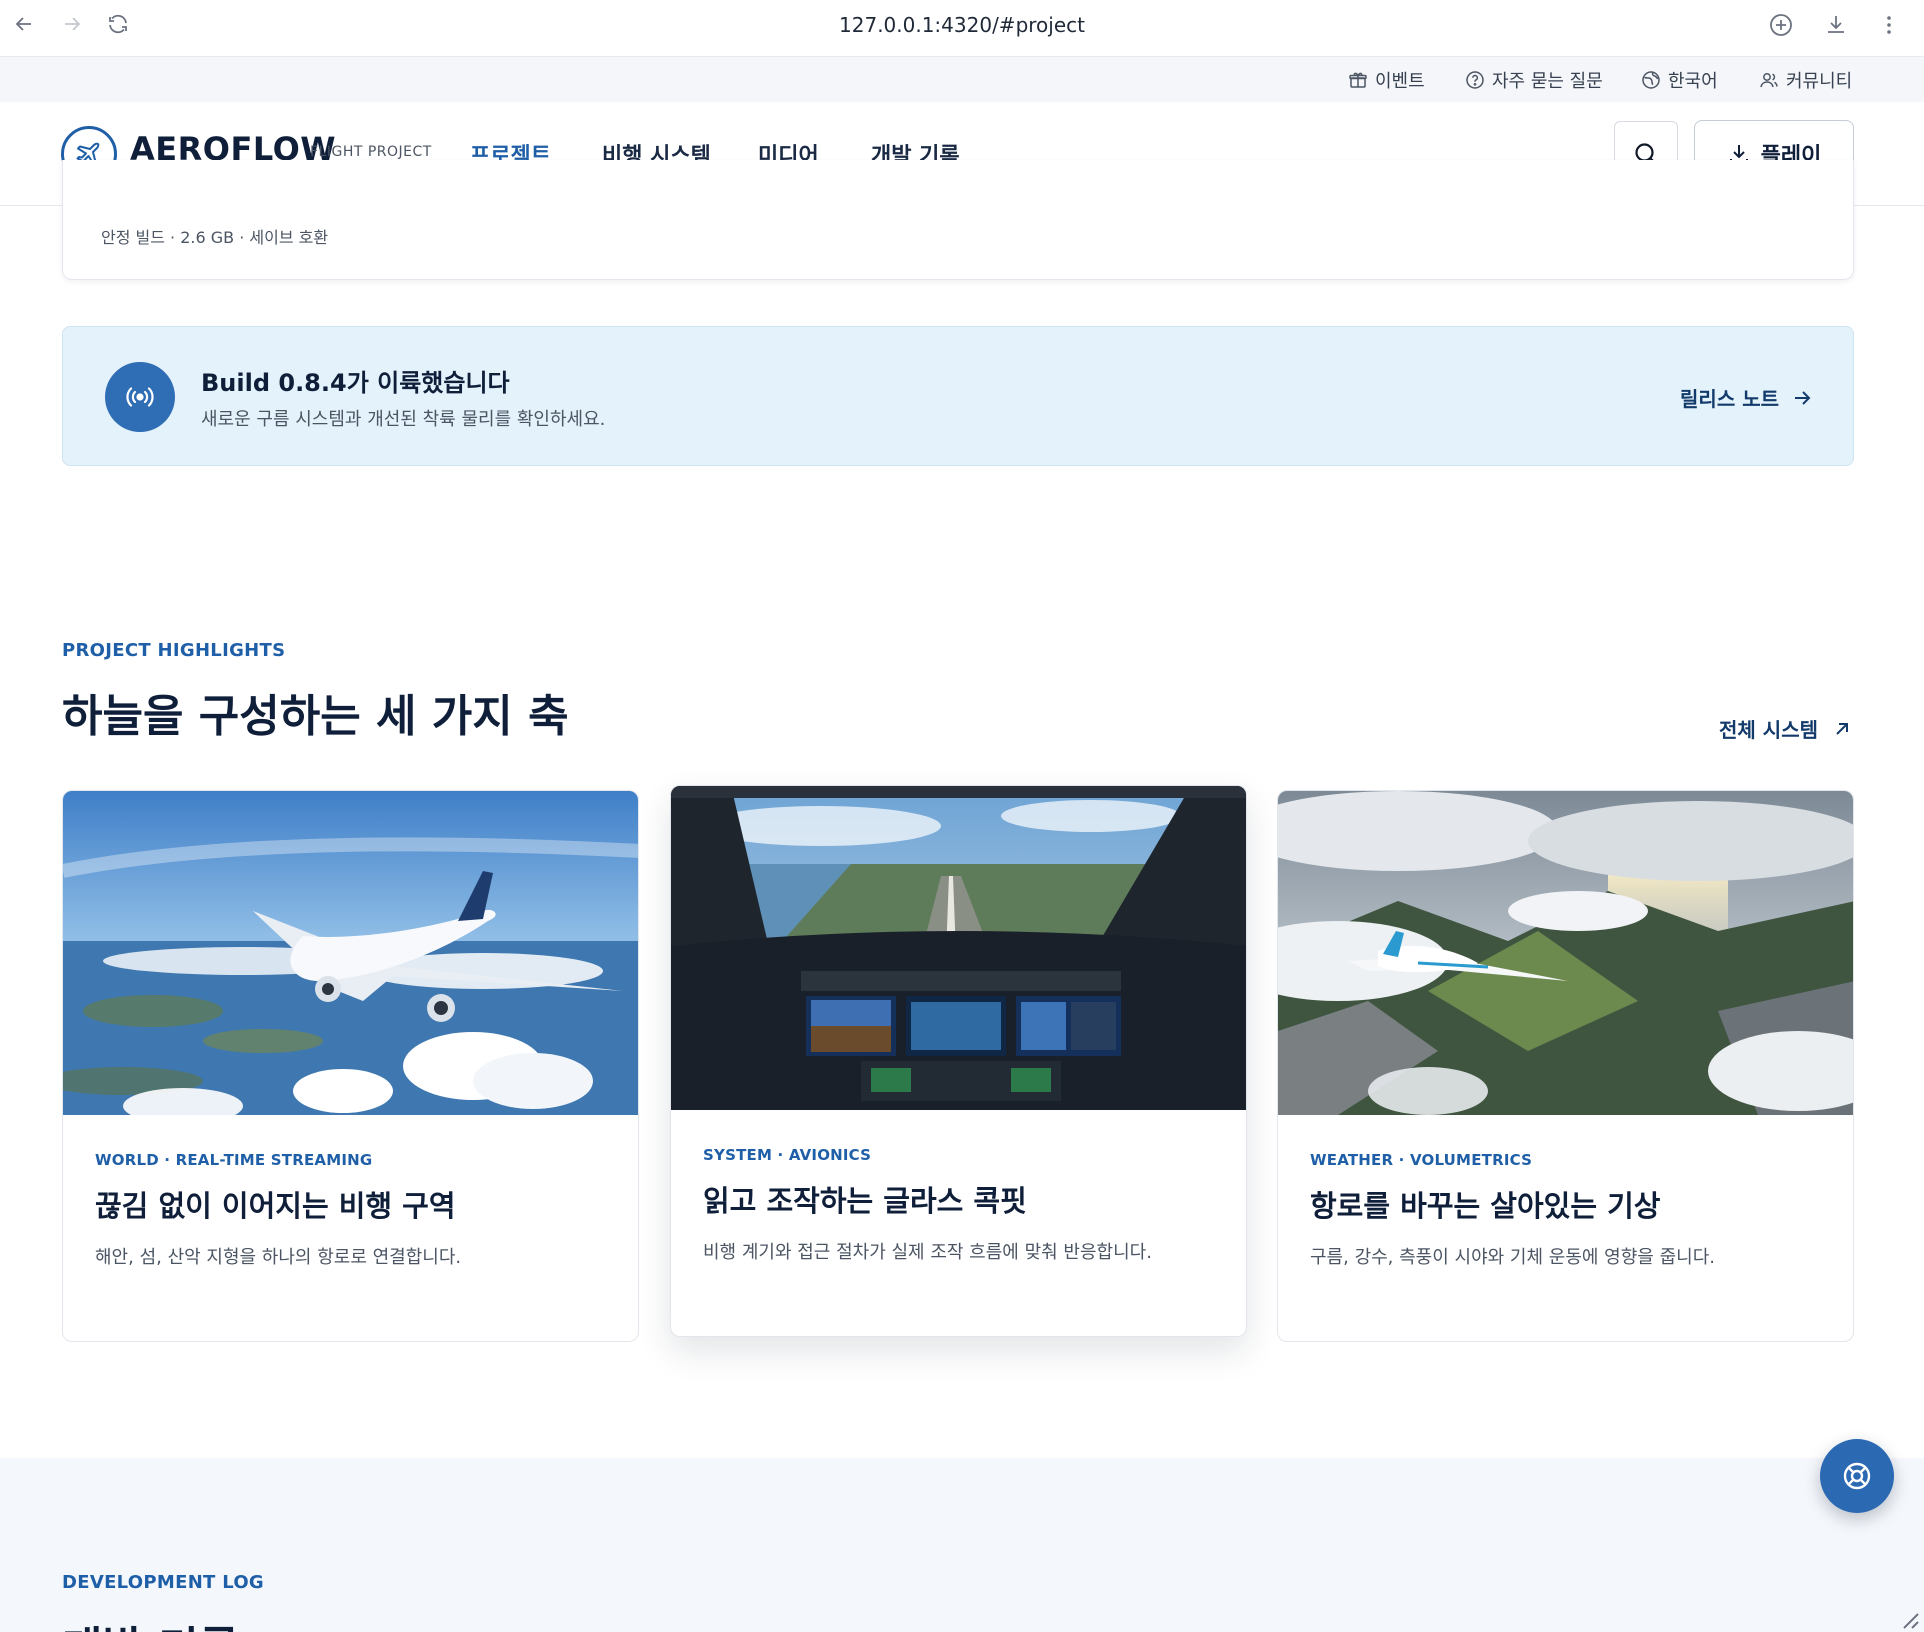  I want to click on util-language-link: 한국어, so click(1679, 80).